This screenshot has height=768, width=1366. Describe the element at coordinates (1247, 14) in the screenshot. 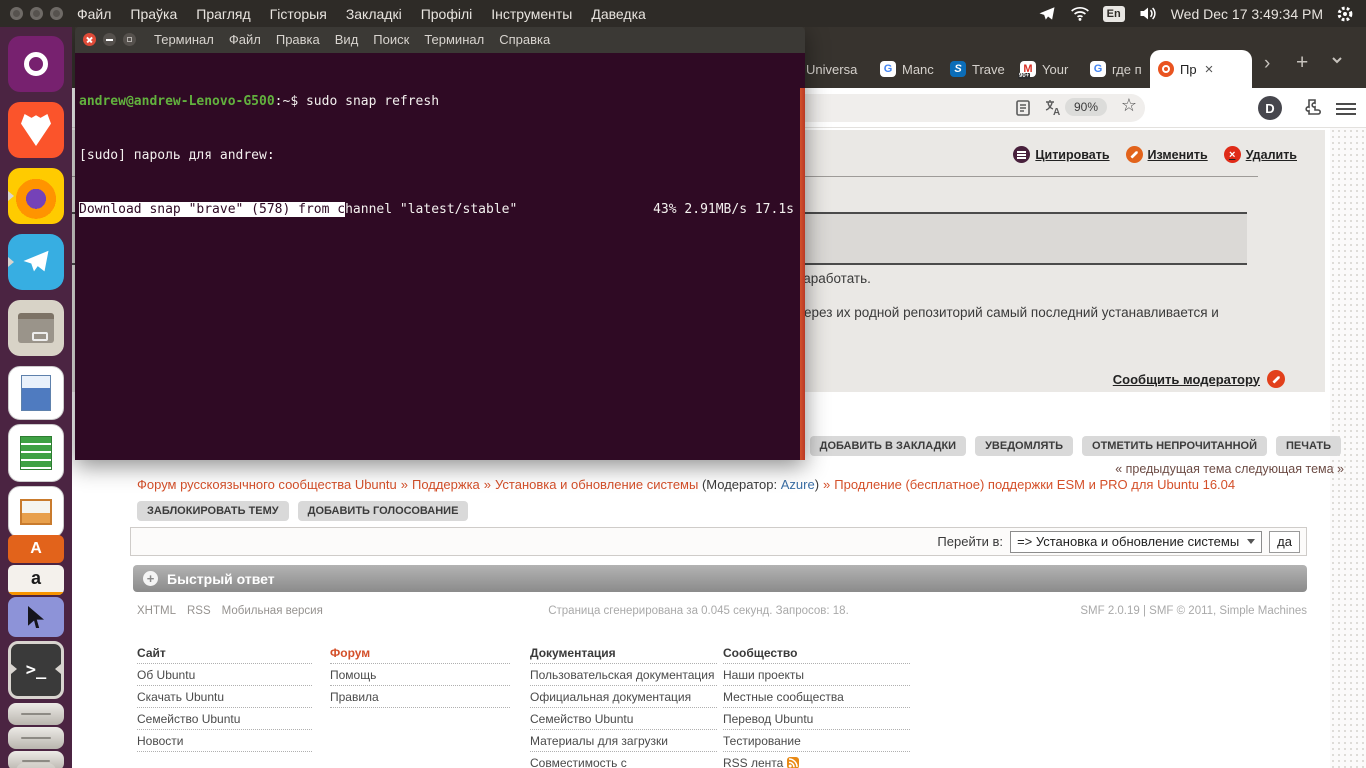

I see `clock: Wed Dec 17 3:49:34 PM` at that location.